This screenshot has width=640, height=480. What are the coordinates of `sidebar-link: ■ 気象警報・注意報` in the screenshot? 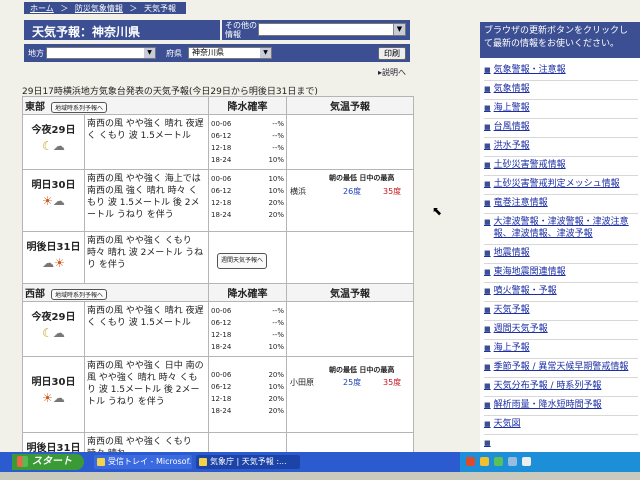 It's located at (561, 71).